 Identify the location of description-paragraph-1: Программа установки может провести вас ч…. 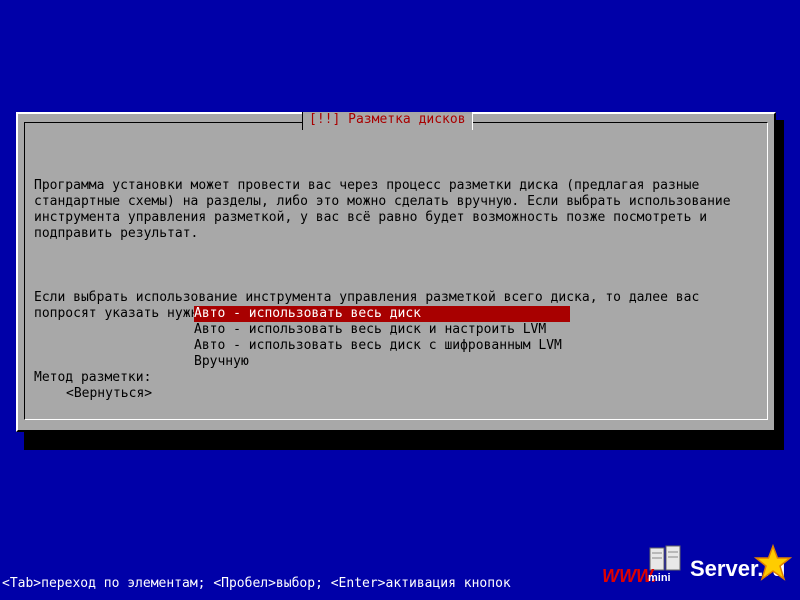
(382, 209).